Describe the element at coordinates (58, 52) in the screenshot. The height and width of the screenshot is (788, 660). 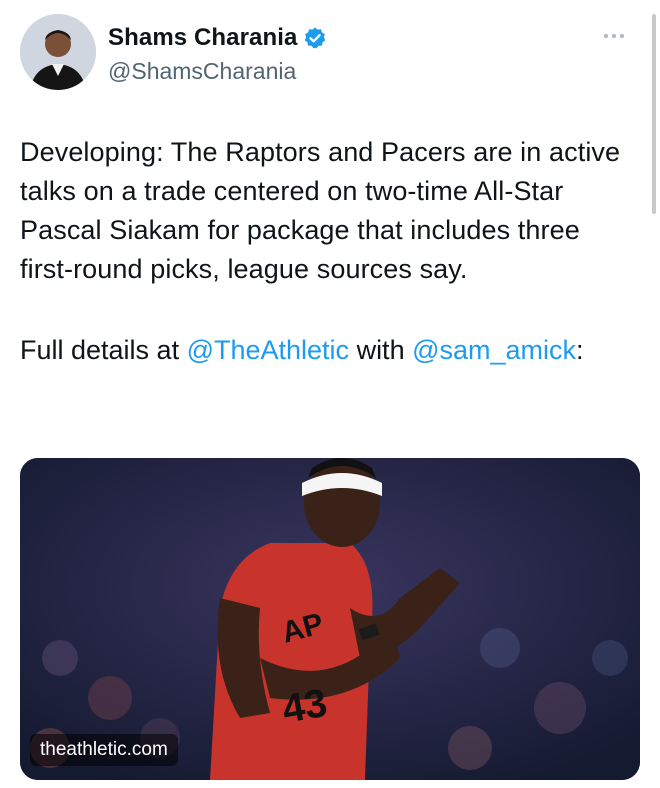
I see `avatar` at that location.